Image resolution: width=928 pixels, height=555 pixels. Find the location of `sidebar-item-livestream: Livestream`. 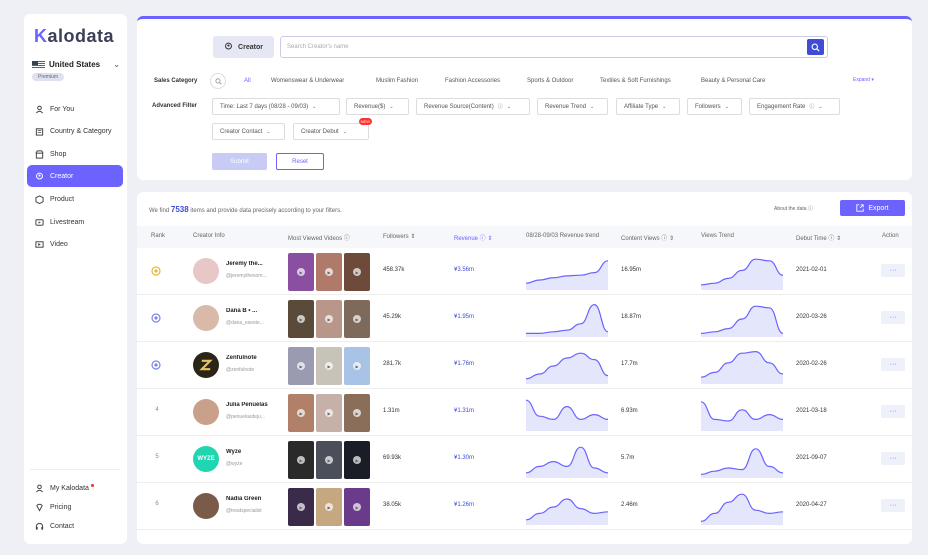

sidebar-item-livestream: Livestream is located at coordinates (75, 222).